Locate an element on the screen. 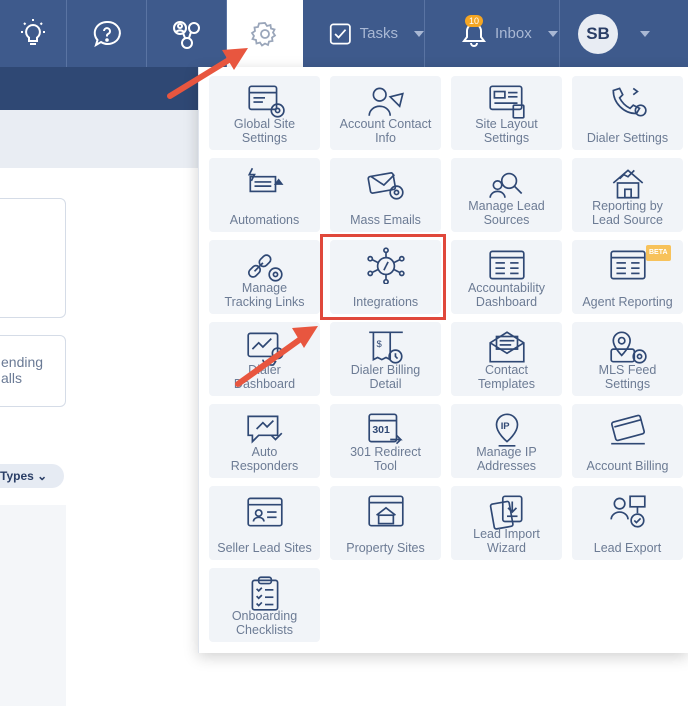 The height and width of the screenshot is (706, 688). tile-dialer-settings: Dialer Settings is located at coordinates (627, 113).